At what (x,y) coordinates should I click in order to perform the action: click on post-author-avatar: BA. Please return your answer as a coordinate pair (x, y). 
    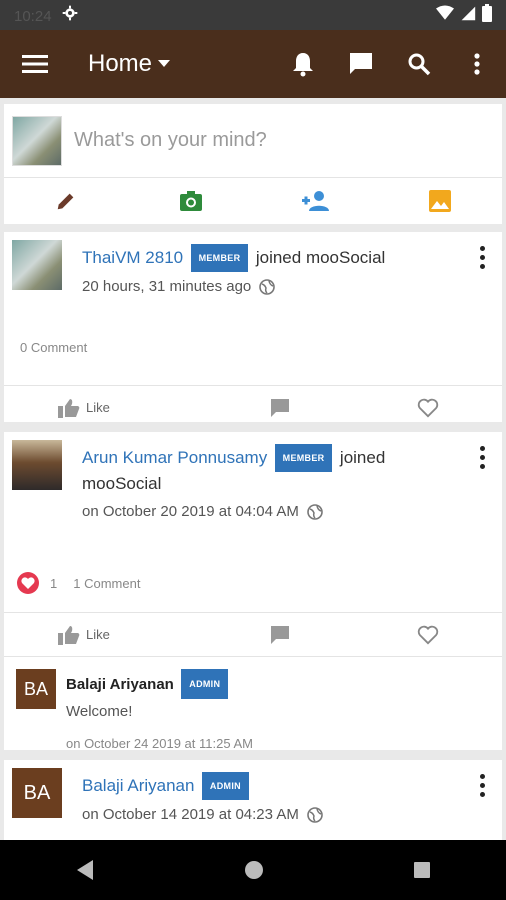
    Looking at the image, I should click on (37, 793).